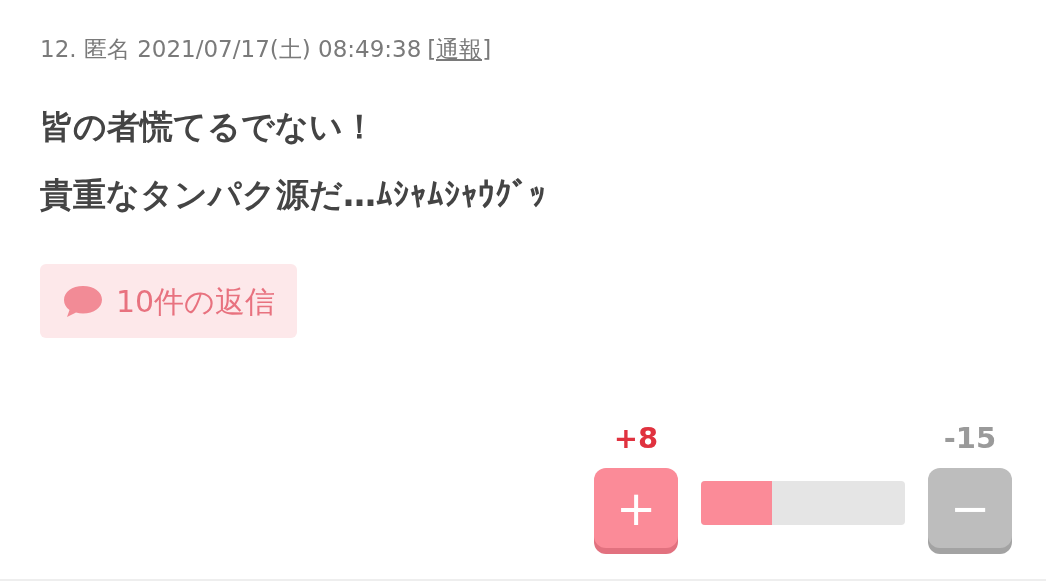  What do you see at coordinates (208, 127) in the screenshot?
I see `comment-text: 皆の者慌てるでない！` at bounding box center [208, 127].